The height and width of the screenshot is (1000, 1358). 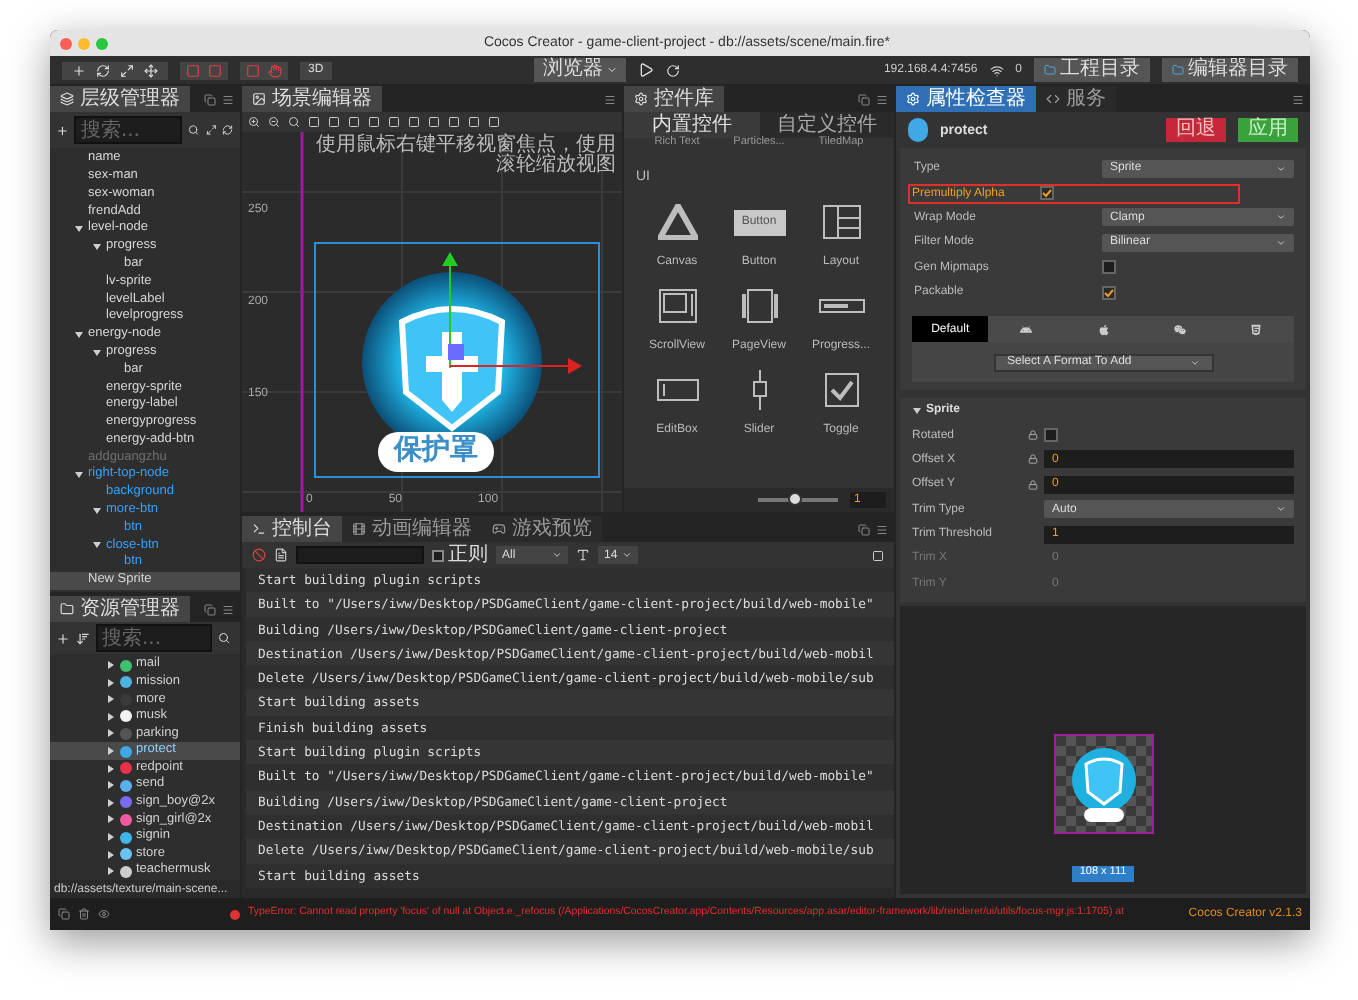 I want to click on preview-select: 浏览器, so click(x=580, y=70).